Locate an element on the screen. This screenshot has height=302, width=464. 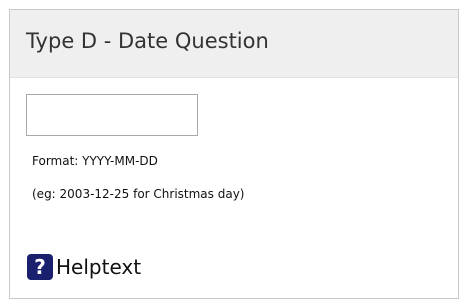
format-hint: Format: YYYY-MM-DD is located at coordinates (95, 161).